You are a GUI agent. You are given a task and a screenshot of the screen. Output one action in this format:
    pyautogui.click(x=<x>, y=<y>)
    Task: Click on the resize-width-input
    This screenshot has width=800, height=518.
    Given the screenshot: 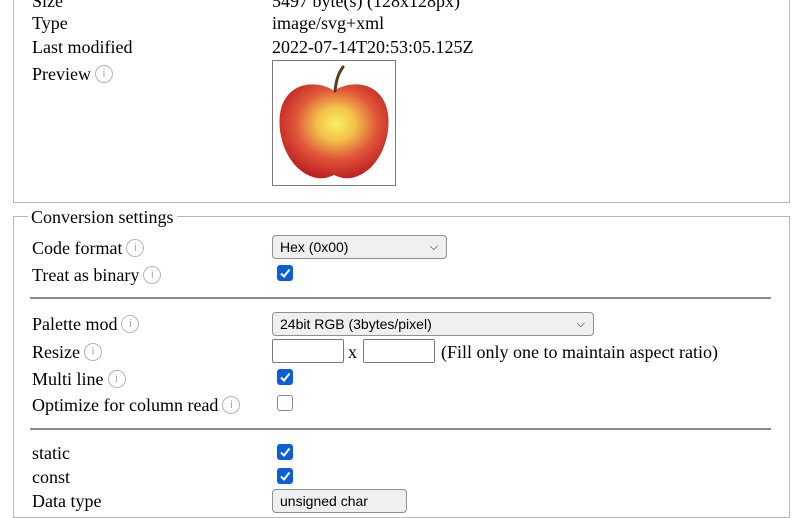 What is the action you would take?
    pyautogui.click(x=308, y=351)
    